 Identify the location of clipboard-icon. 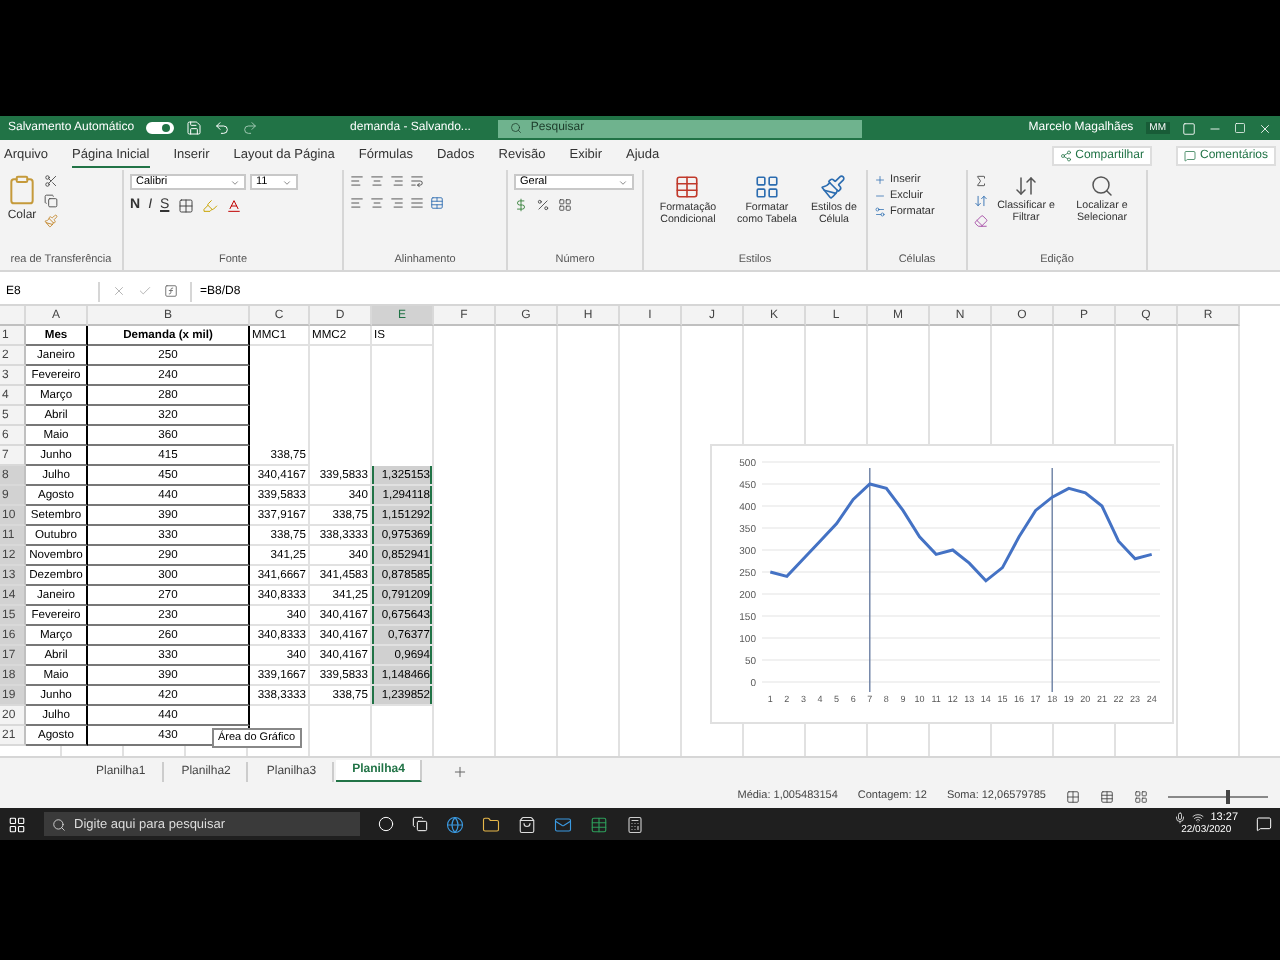
(22, 190).